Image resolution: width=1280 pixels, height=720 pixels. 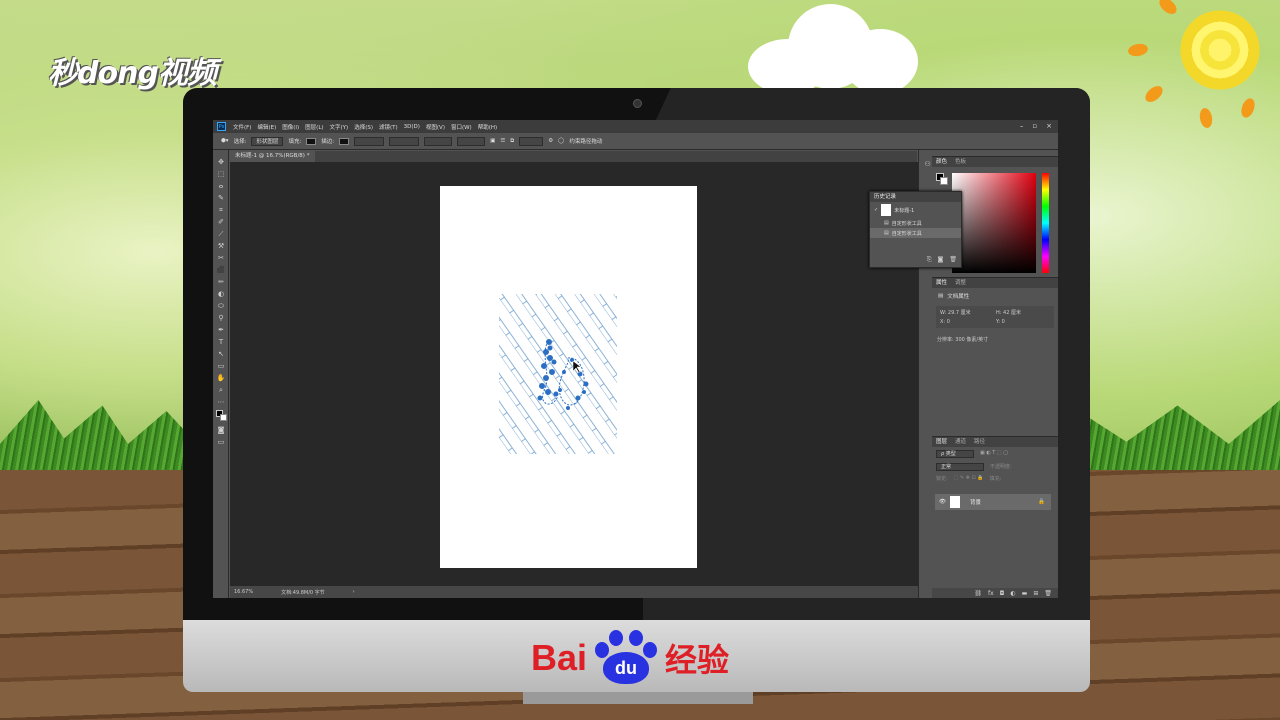 What do you see at coordinates (243, 592) in the screenshot?
I see `zoom-level: 16.67%` at bounding box center [243, 592].